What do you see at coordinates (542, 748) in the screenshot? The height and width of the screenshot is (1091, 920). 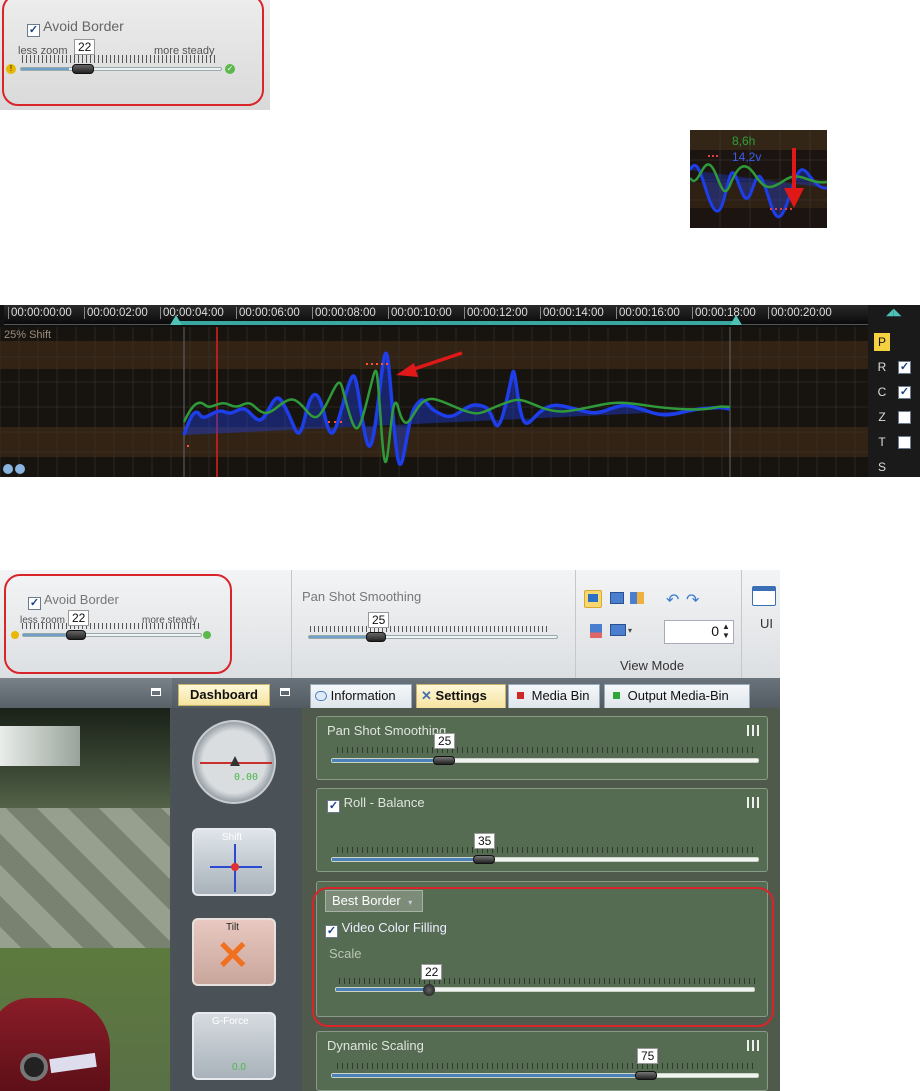 I see `pan-shot-panel: Pan Shot Smoothing 25` at bounding box center [542, 748].